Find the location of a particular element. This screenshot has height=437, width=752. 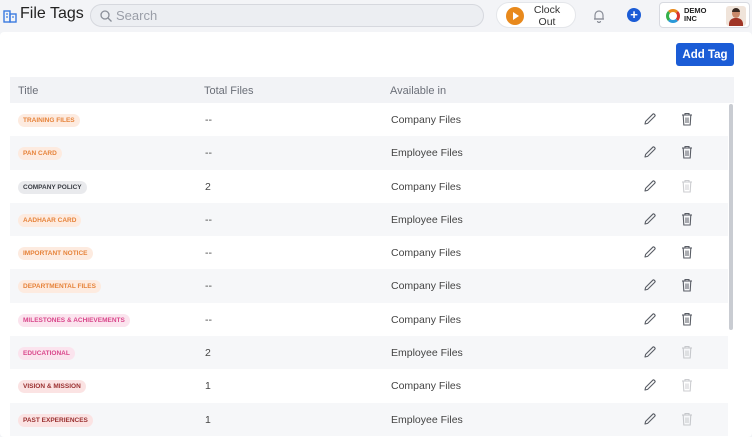

top-bar: File Tags Clock Out + DEMO INC is located at coordinates (376, 15).